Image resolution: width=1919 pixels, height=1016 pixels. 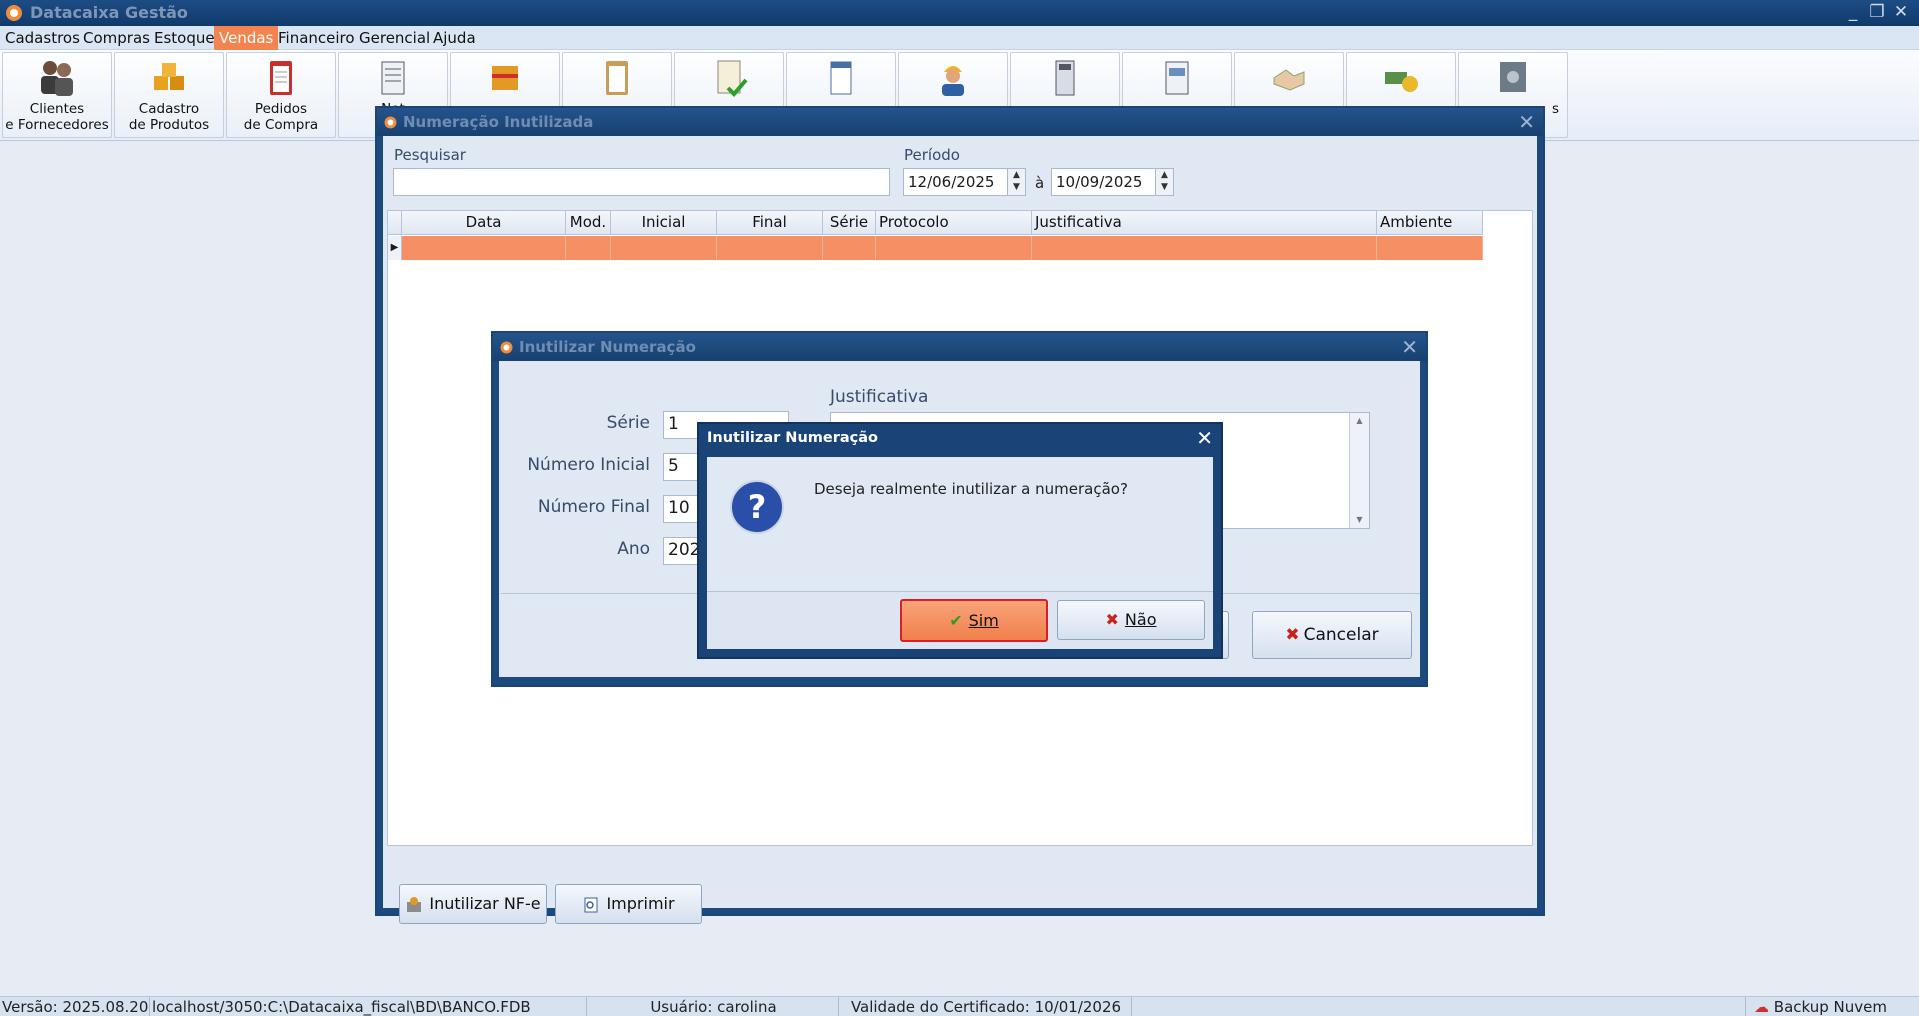 I want to click on window-titlebar: Numeração Inutilizada ✕, so click(x=960, y=122).